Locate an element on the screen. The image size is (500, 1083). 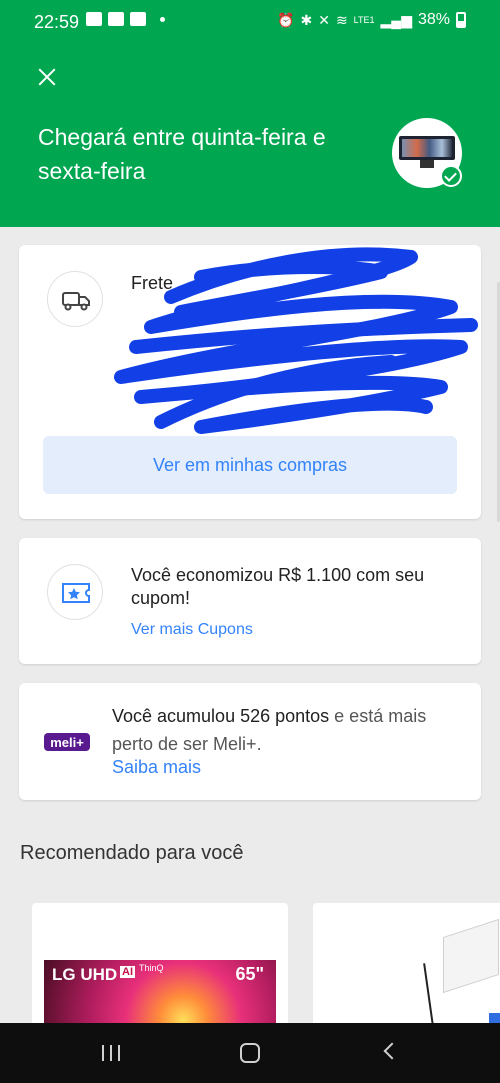
system-icons: ⏰ ✱ ✕ ≋ LTE1 ▂▄▆ 38% is located at coordinates (371, 20).